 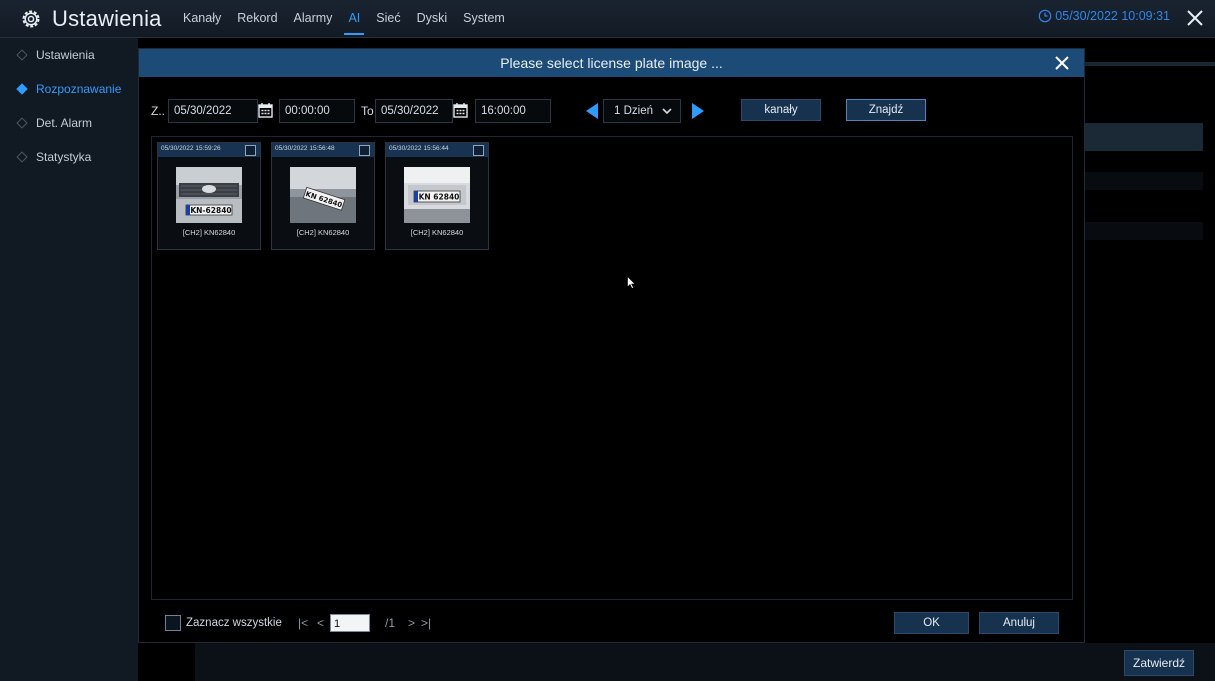 What do you see at coordinates (317, 111) in the screenshot?
I see `from-time-field: 00:00:00` at bounding box center [317, 111].